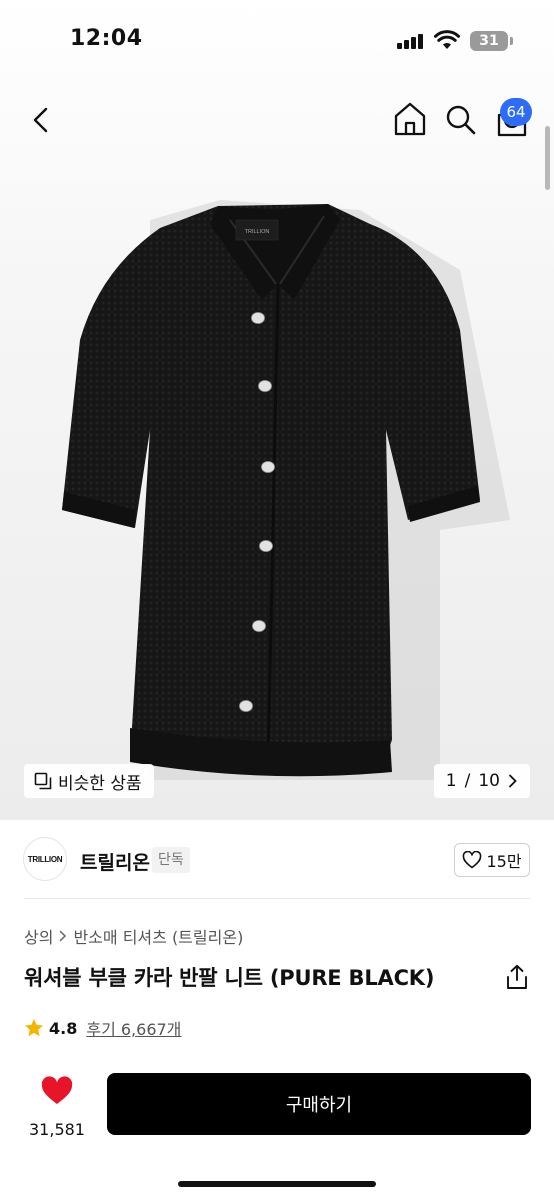  I want to click on similar-products-button: 비슷한 상품, so click(89, 781).